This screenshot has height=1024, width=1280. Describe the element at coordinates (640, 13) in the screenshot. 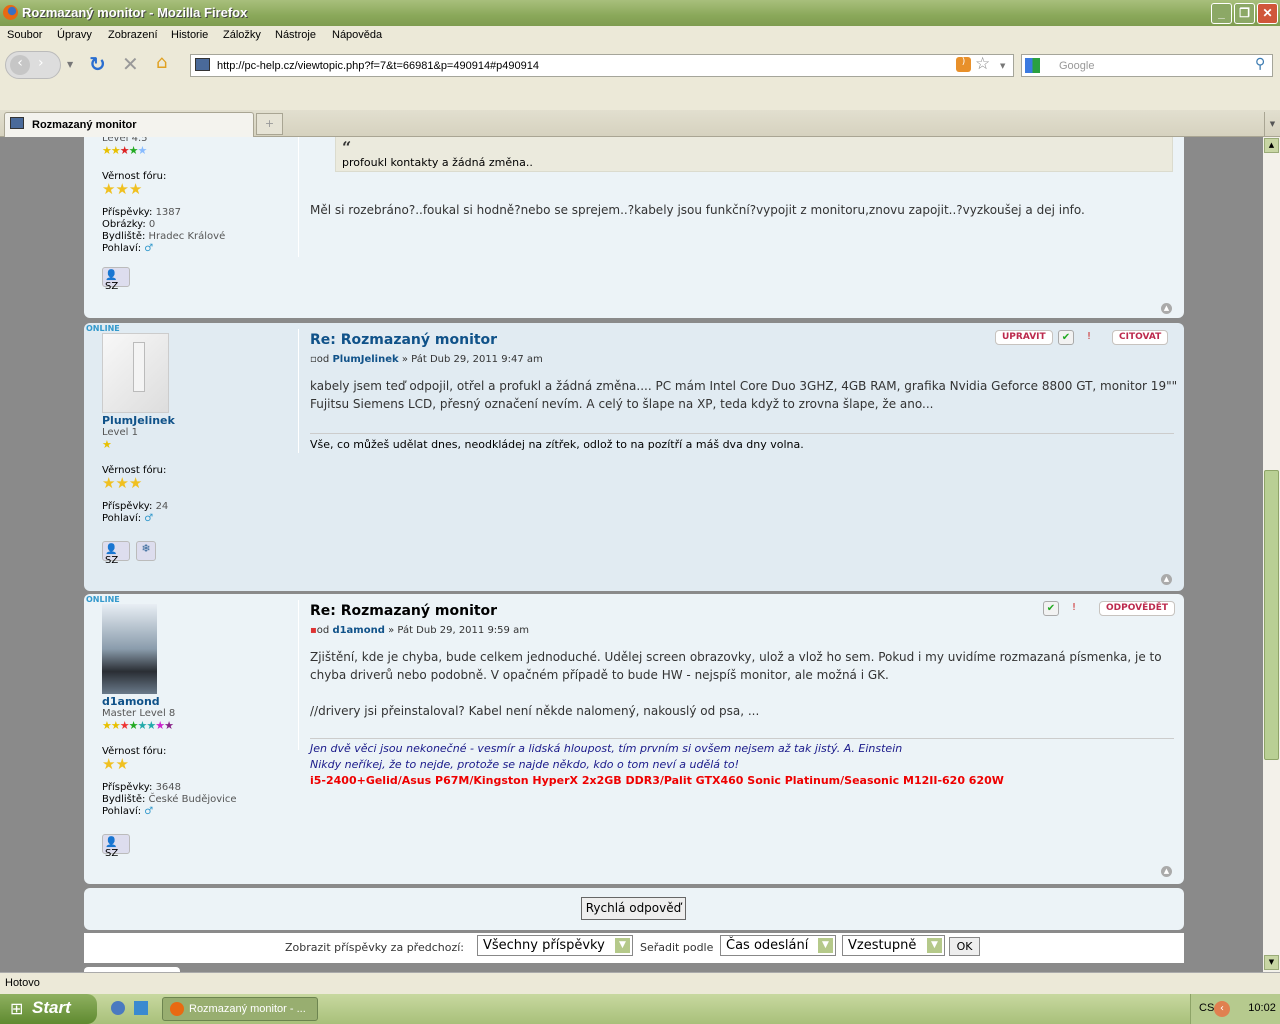

I see `title-bar: Rozmazaný monitor - Mozilla Firefox` at that location.